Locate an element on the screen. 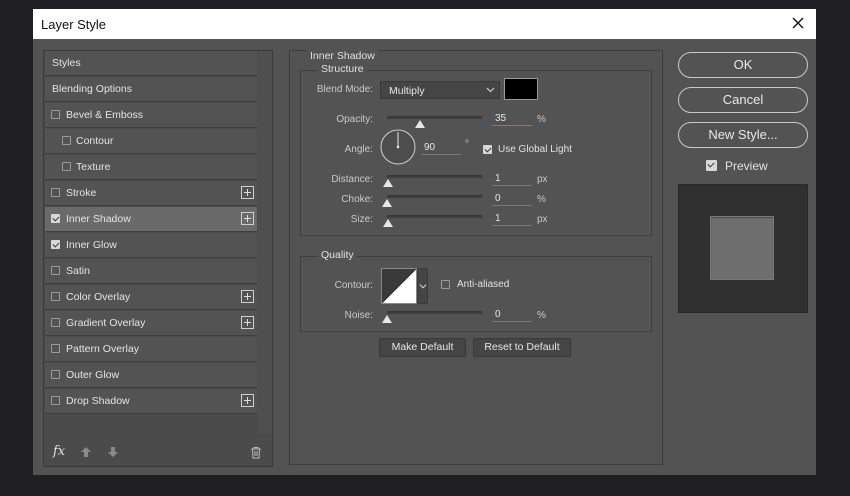 This screenshot has height=496, width=850. distance-label: Distance: is located at coordinates (352, 179).